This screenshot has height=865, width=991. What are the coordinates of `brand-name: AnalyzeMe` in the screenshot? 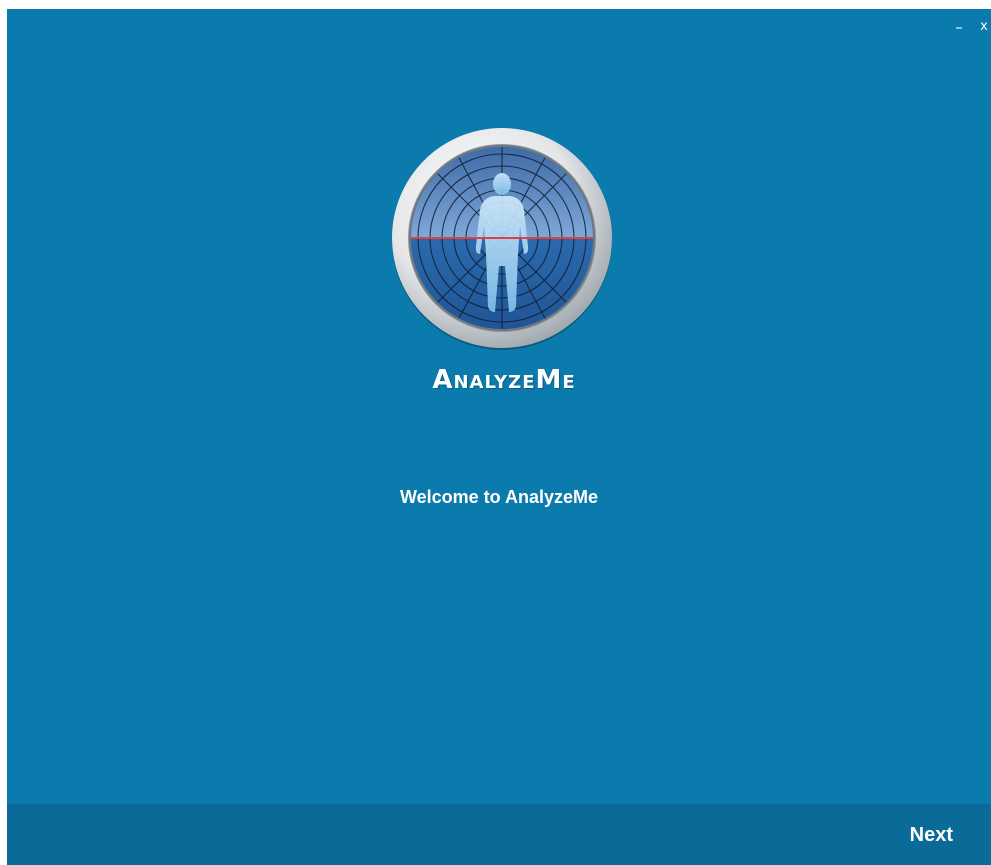 It's located at (504, 380).